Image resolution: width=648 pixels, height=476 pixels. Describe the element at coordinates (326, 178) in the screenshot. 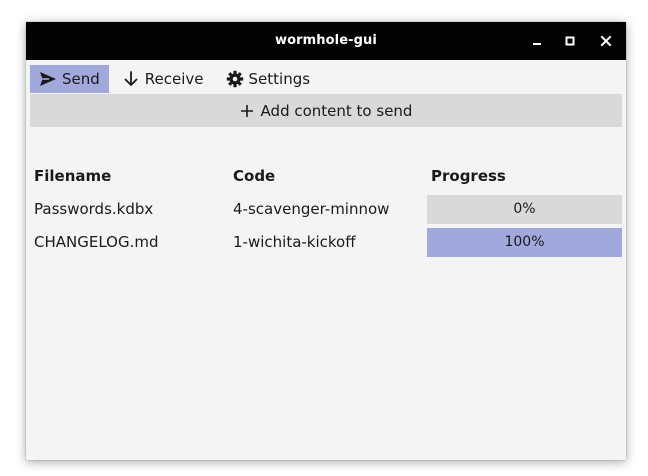

I see `table-header: Filename Code Progress` at that location.